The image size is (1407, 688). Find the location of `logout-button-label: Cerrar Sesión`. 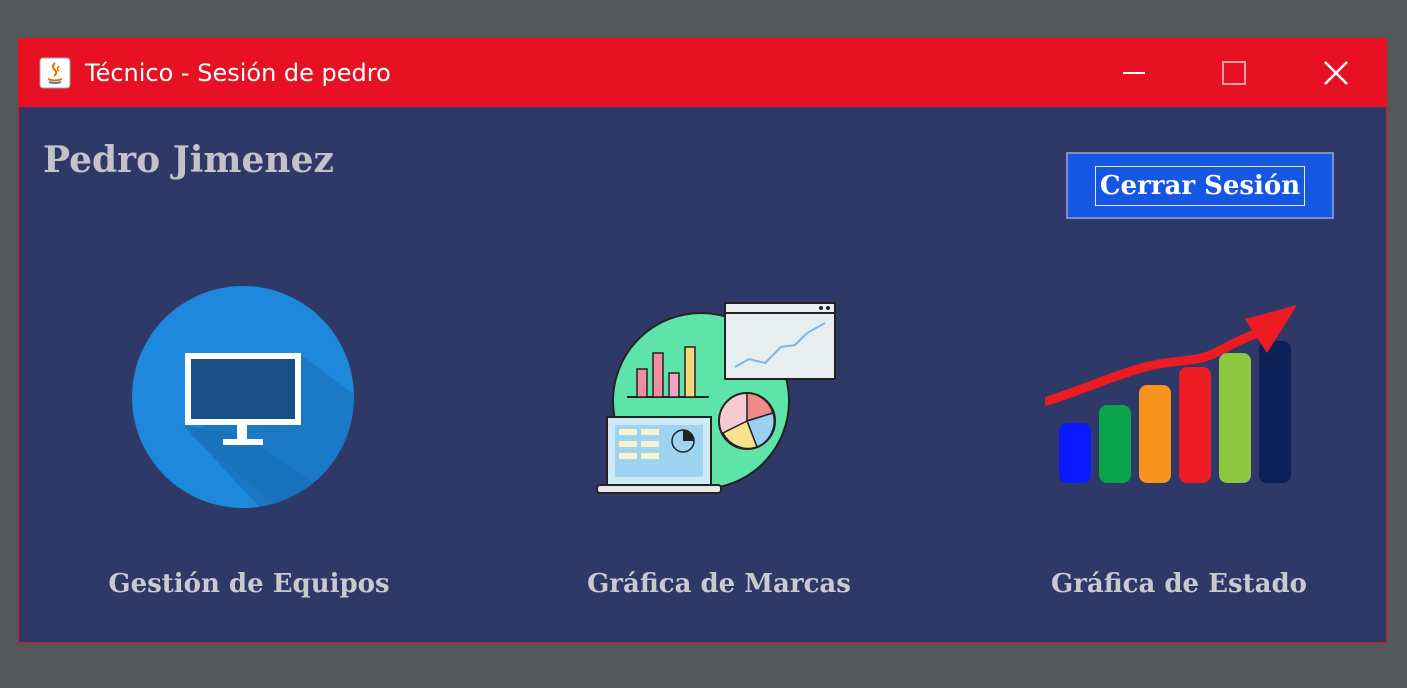

logout-button-label: Cerrar Sesión is located at coordinates (1200, 185).